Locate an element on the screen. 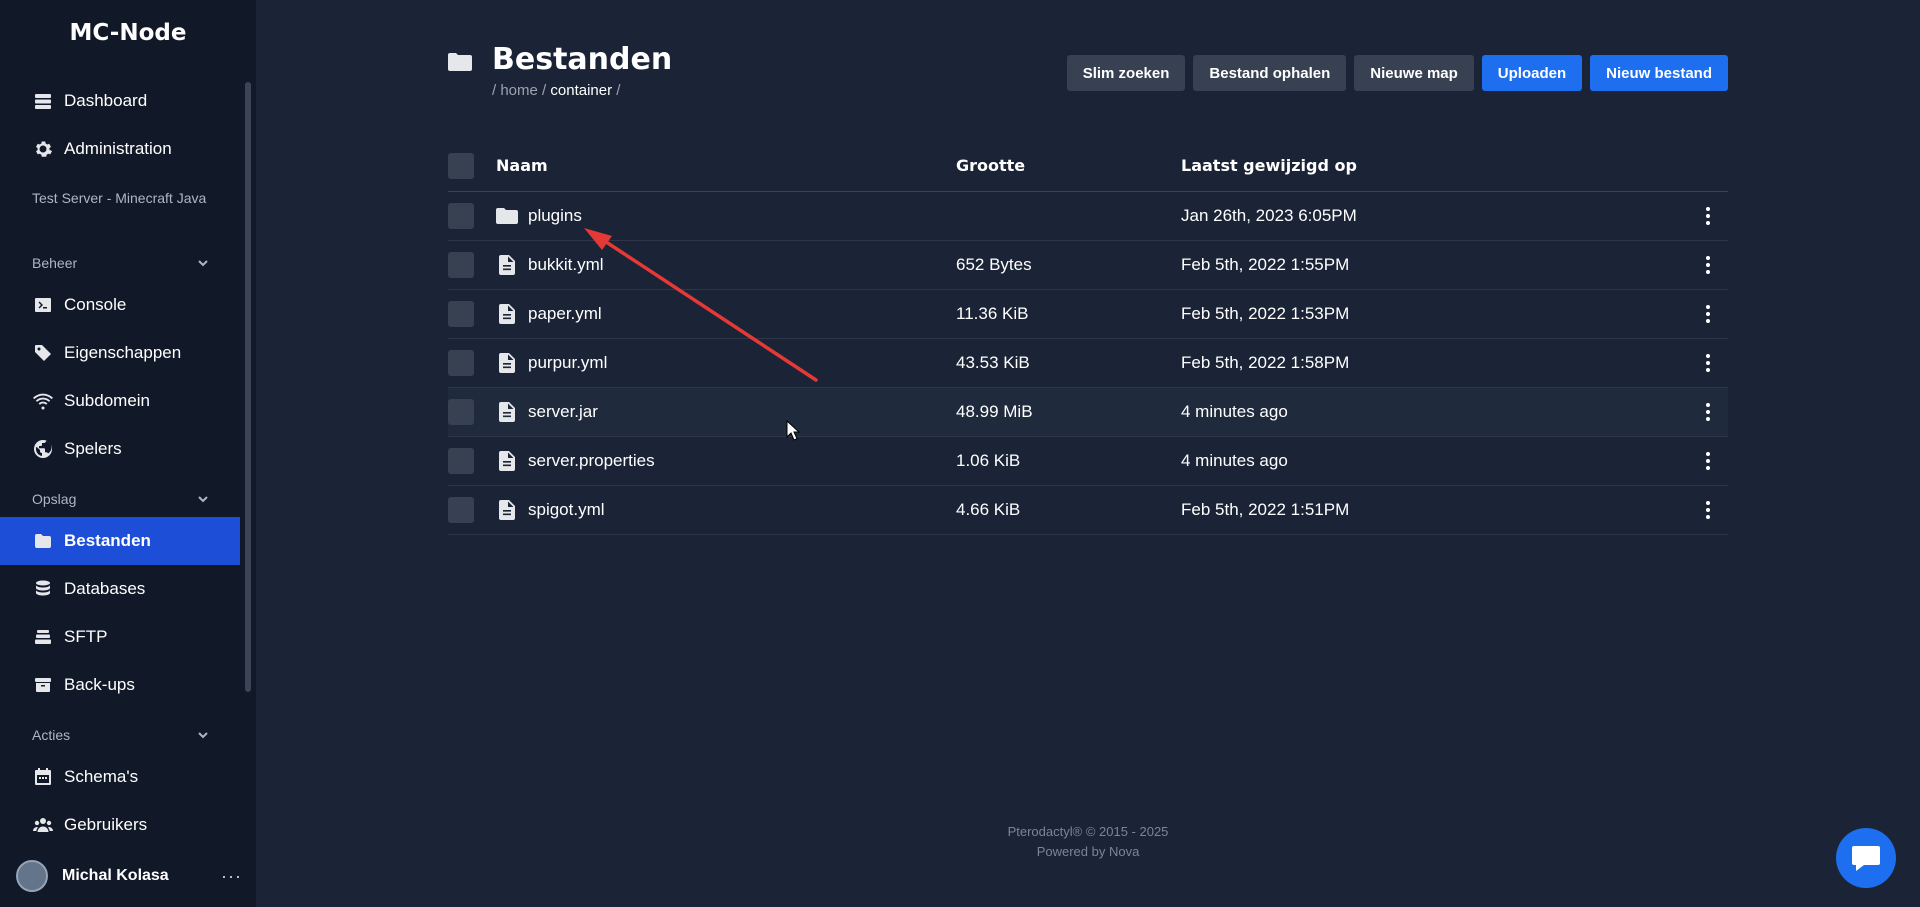  more-options-icon: ··· is located at coordinates (231, 876).